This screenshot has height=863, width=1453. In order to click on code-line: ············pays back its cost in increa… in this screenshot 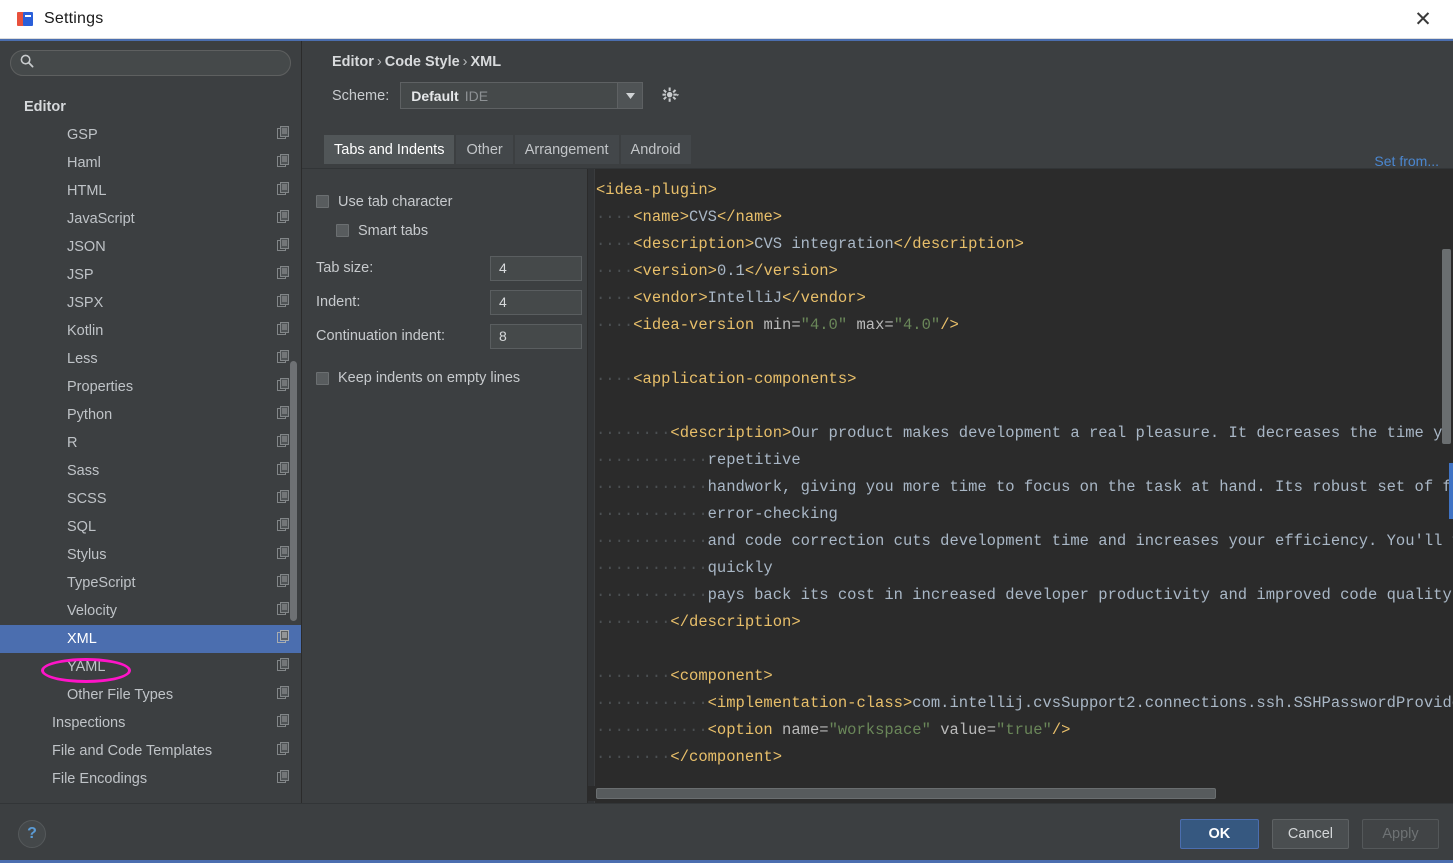, I will do `click(1024, 595)`.